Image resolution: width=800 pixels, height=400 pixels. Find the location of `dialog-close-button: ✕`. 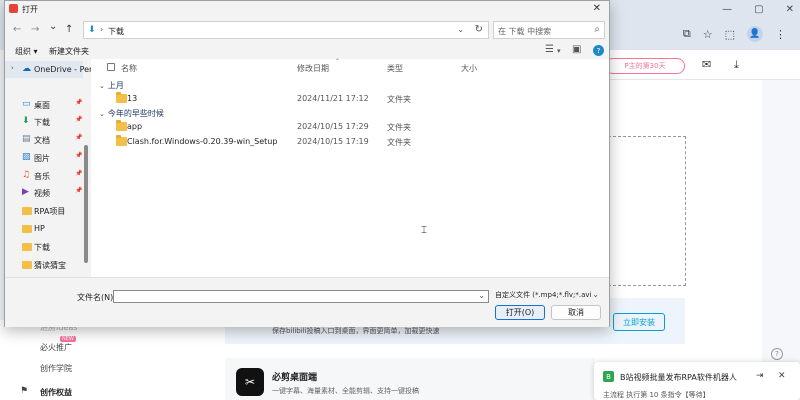

dialog-close-button: ✕ is located at coordinates (597, 8).